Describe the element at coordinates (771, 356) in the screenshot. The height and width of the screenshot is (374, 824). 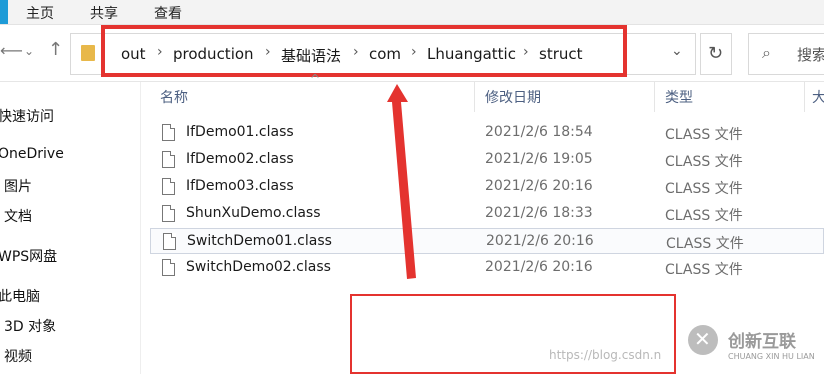
I see `watermark-brand-en: CHUANG XIN HU LIAN` at that location.